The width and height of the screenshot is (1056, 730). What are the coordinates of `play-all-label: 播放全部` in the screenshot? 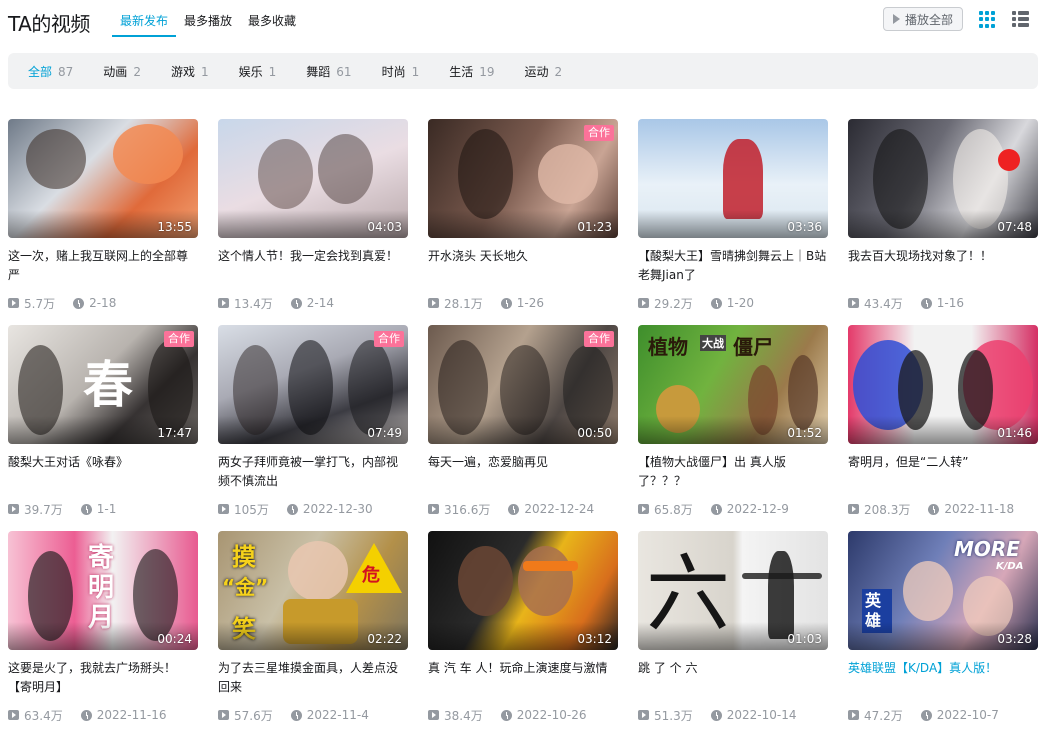 It's located at (928, 19).